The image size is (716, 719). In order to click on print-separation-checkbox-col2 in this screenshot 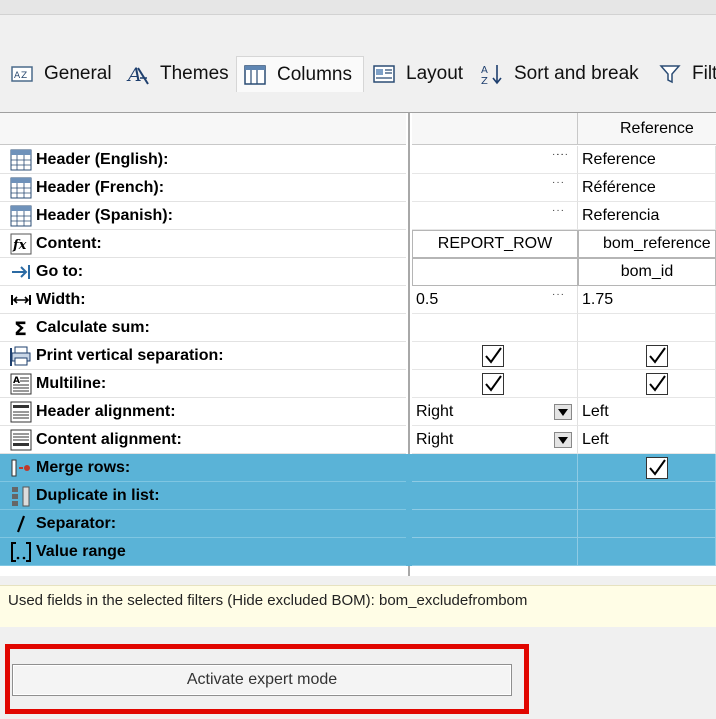, I will do `click(657, 356)`.